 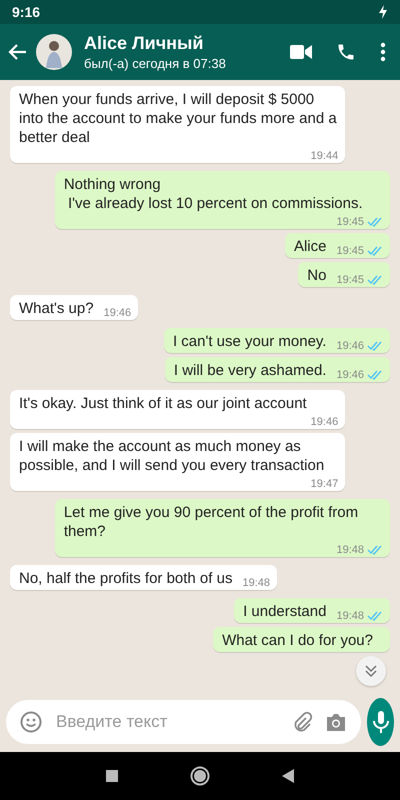 What do you see at coordinates (316, 275) in the screenshot?
I see `message-text: No` at bounding box center [316, 275].